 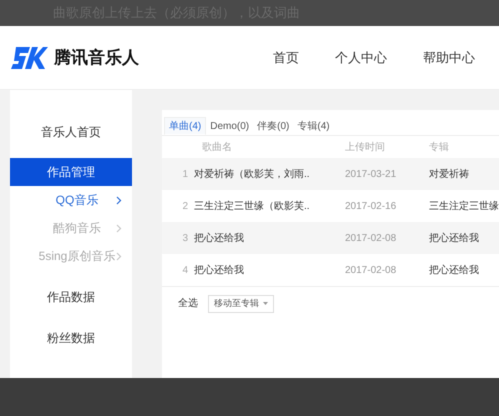 I want to click on tab: 伴奏(0), so click(x=273, y=126).